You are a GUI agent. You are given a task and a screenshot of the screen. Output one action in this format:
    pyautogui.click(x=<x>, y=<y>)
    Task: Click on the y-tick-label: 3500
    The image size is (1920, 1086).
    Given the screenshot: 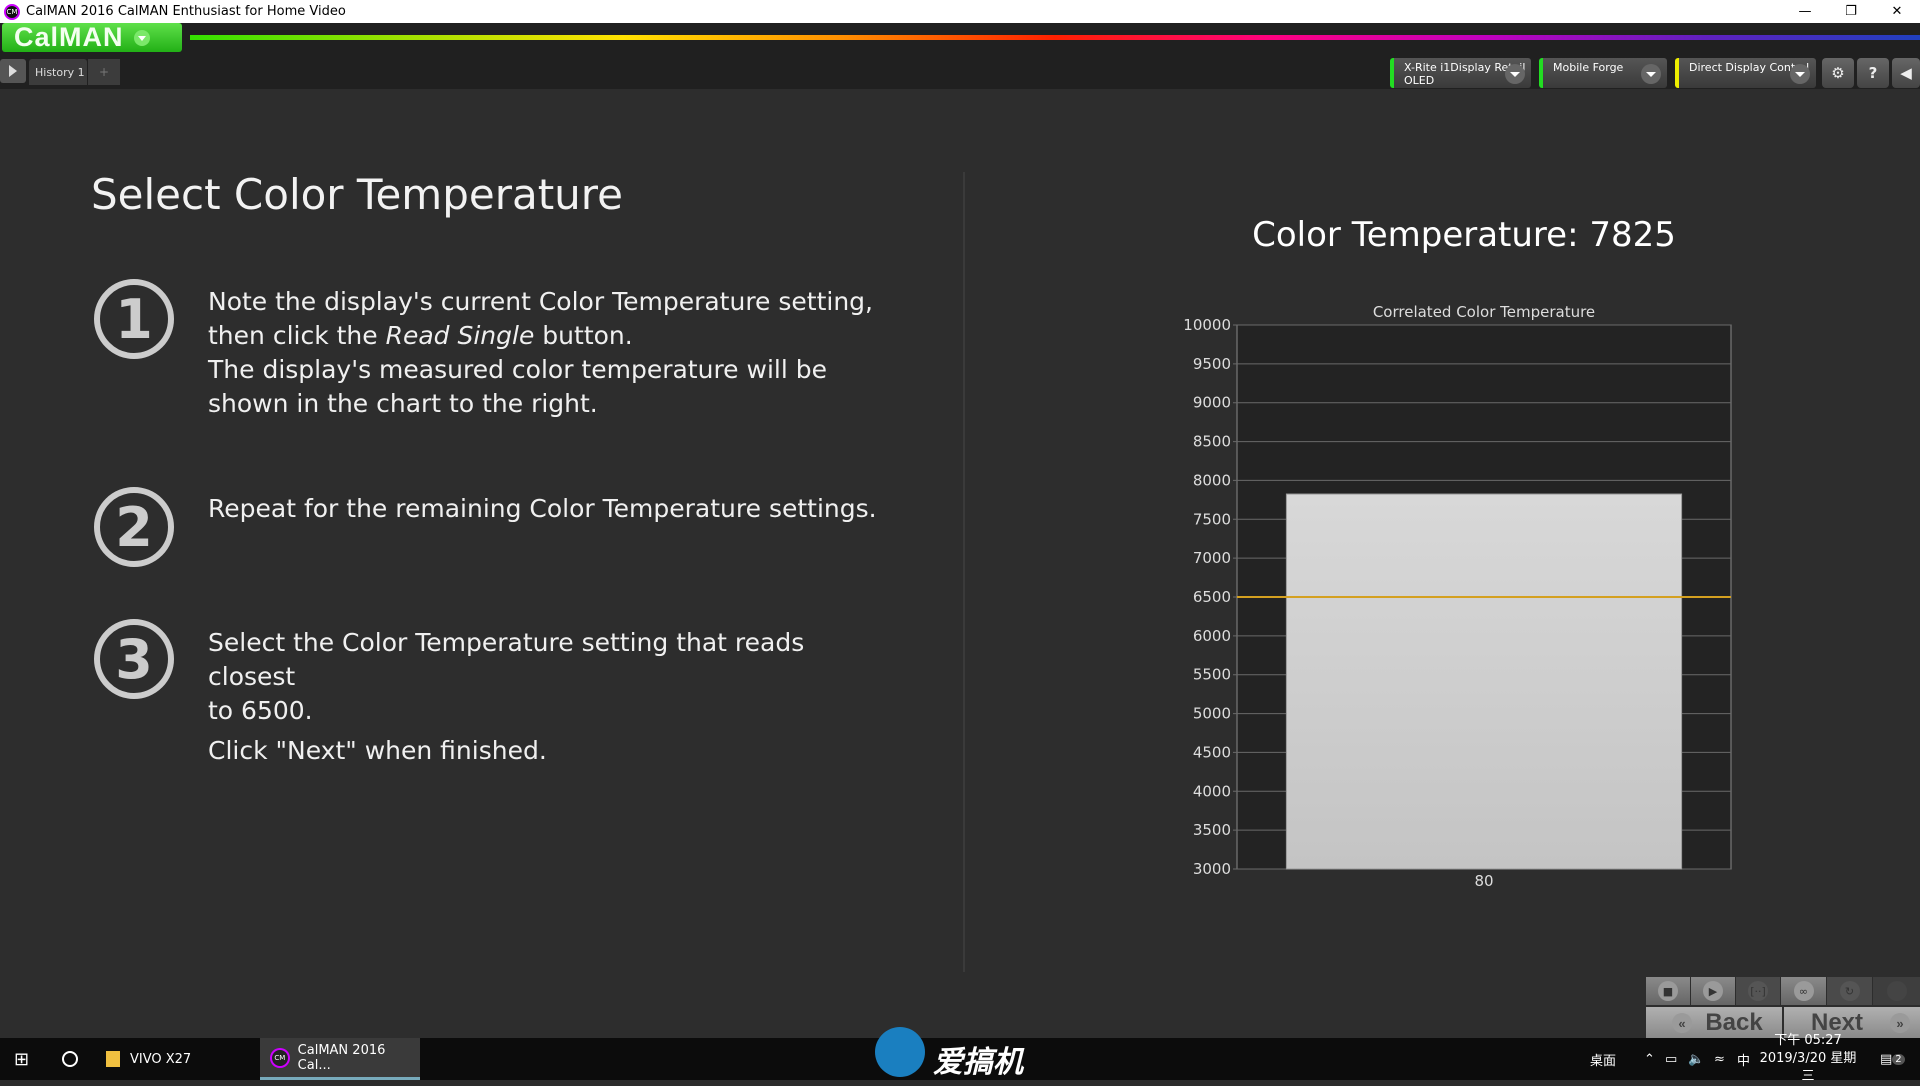 What is the action you would take?
    pyautogui.click(x=1212, y=830)
    